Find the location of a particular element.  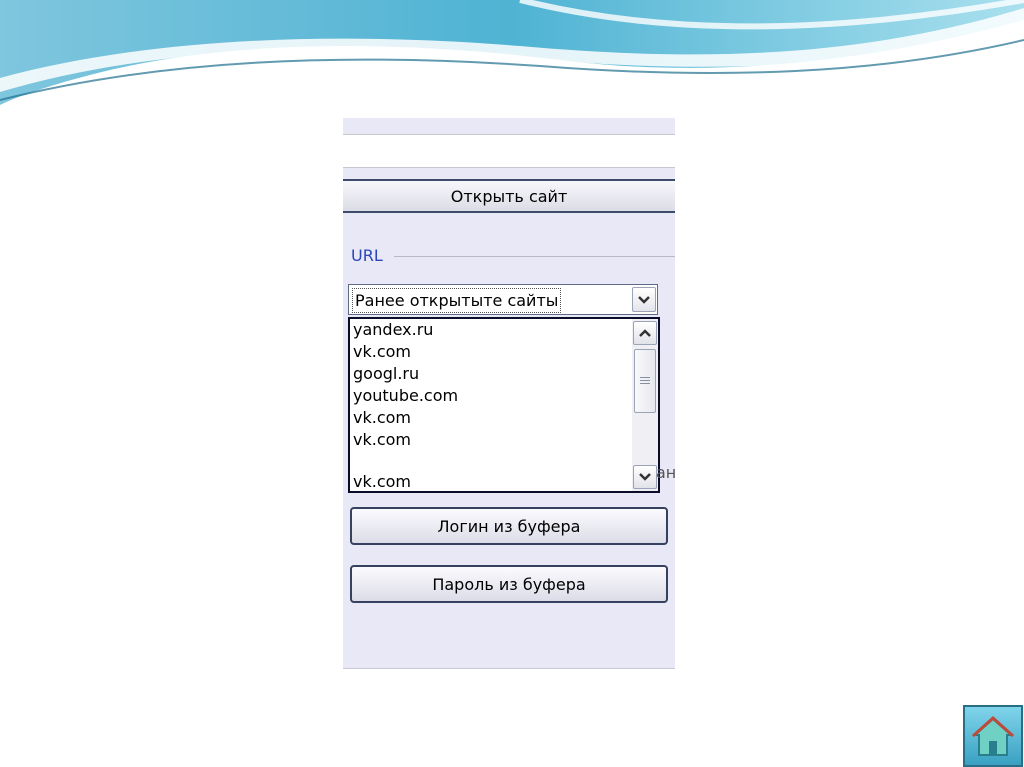

login-from-clipboard-button: Логин из буфера is located at coordinates (509, 526).